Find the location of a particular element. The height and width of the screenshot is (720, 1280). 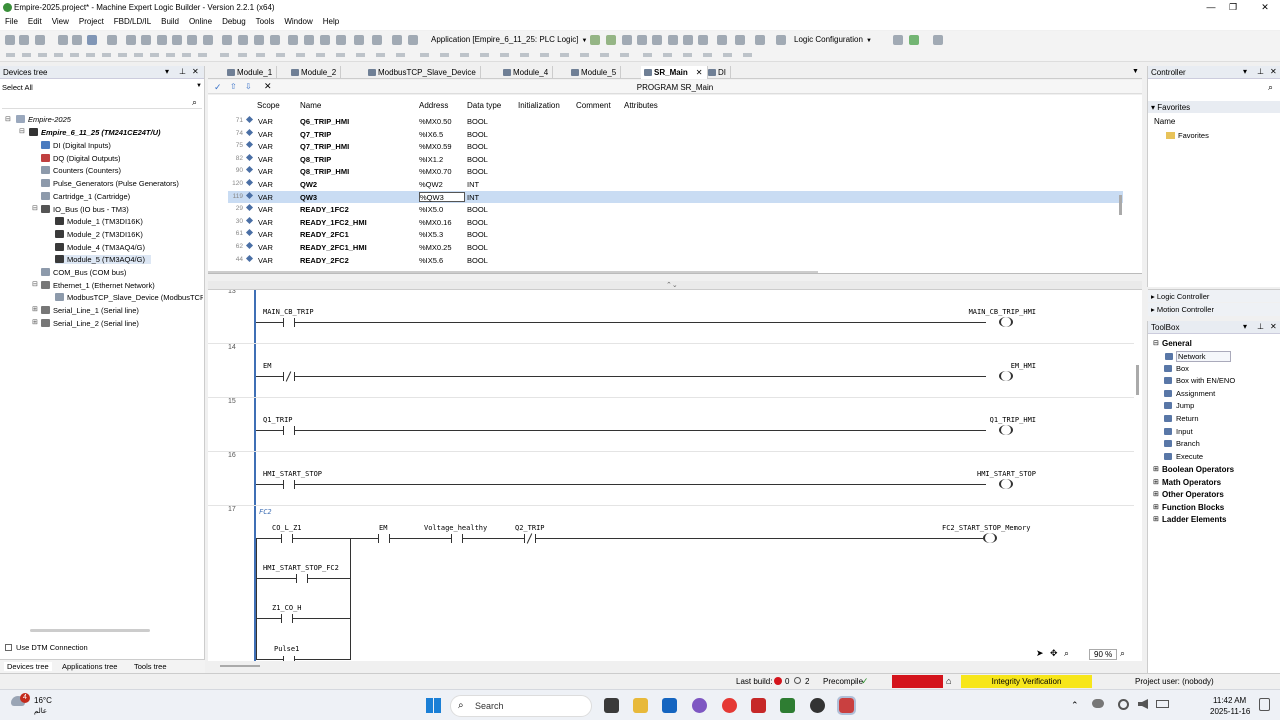

magnifier-icon: ⌕ is located at coordinates (1066, 653).